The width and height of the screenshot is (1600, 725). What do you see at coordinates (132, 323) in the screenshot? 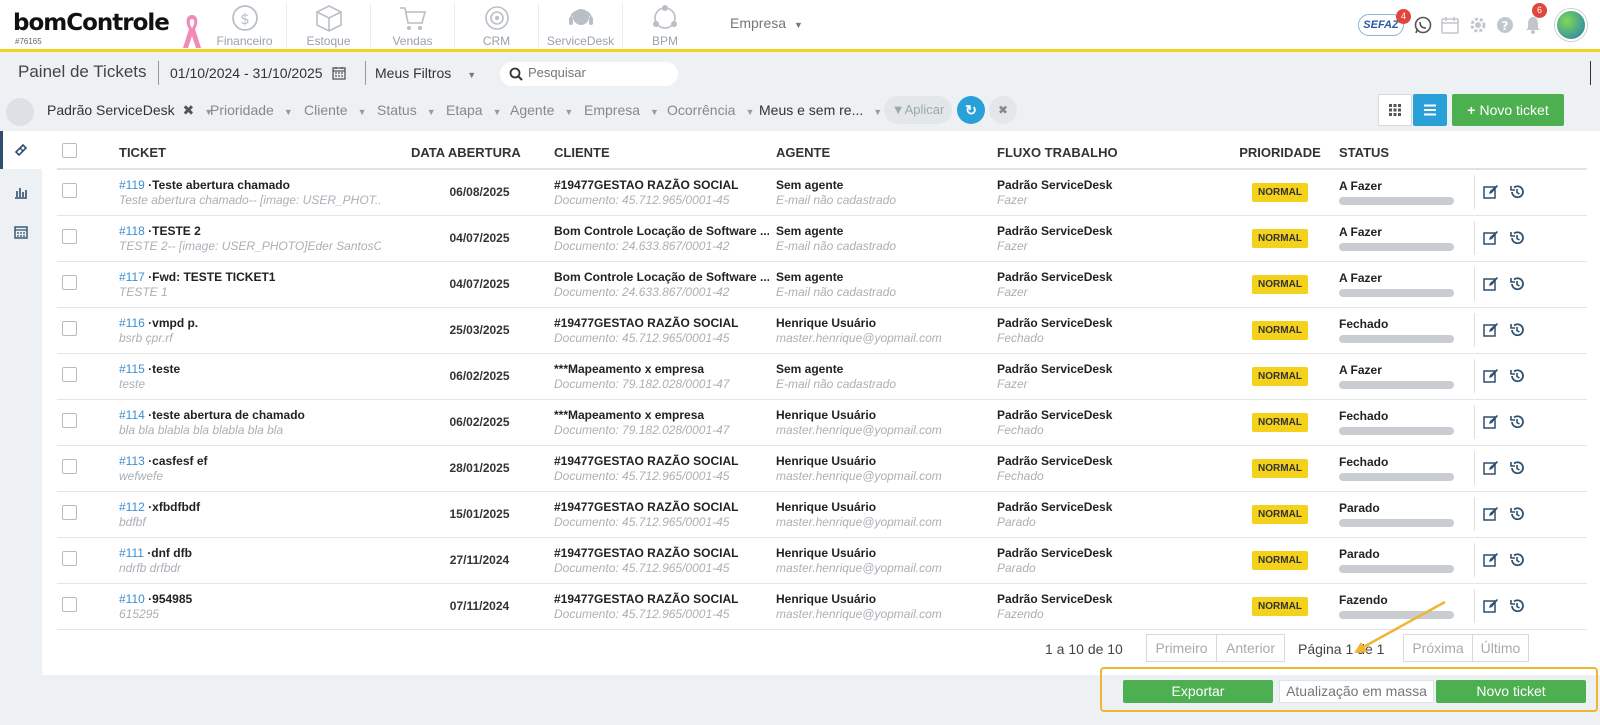
I see `ticket-number: #116` at bounding box center [132, 323].